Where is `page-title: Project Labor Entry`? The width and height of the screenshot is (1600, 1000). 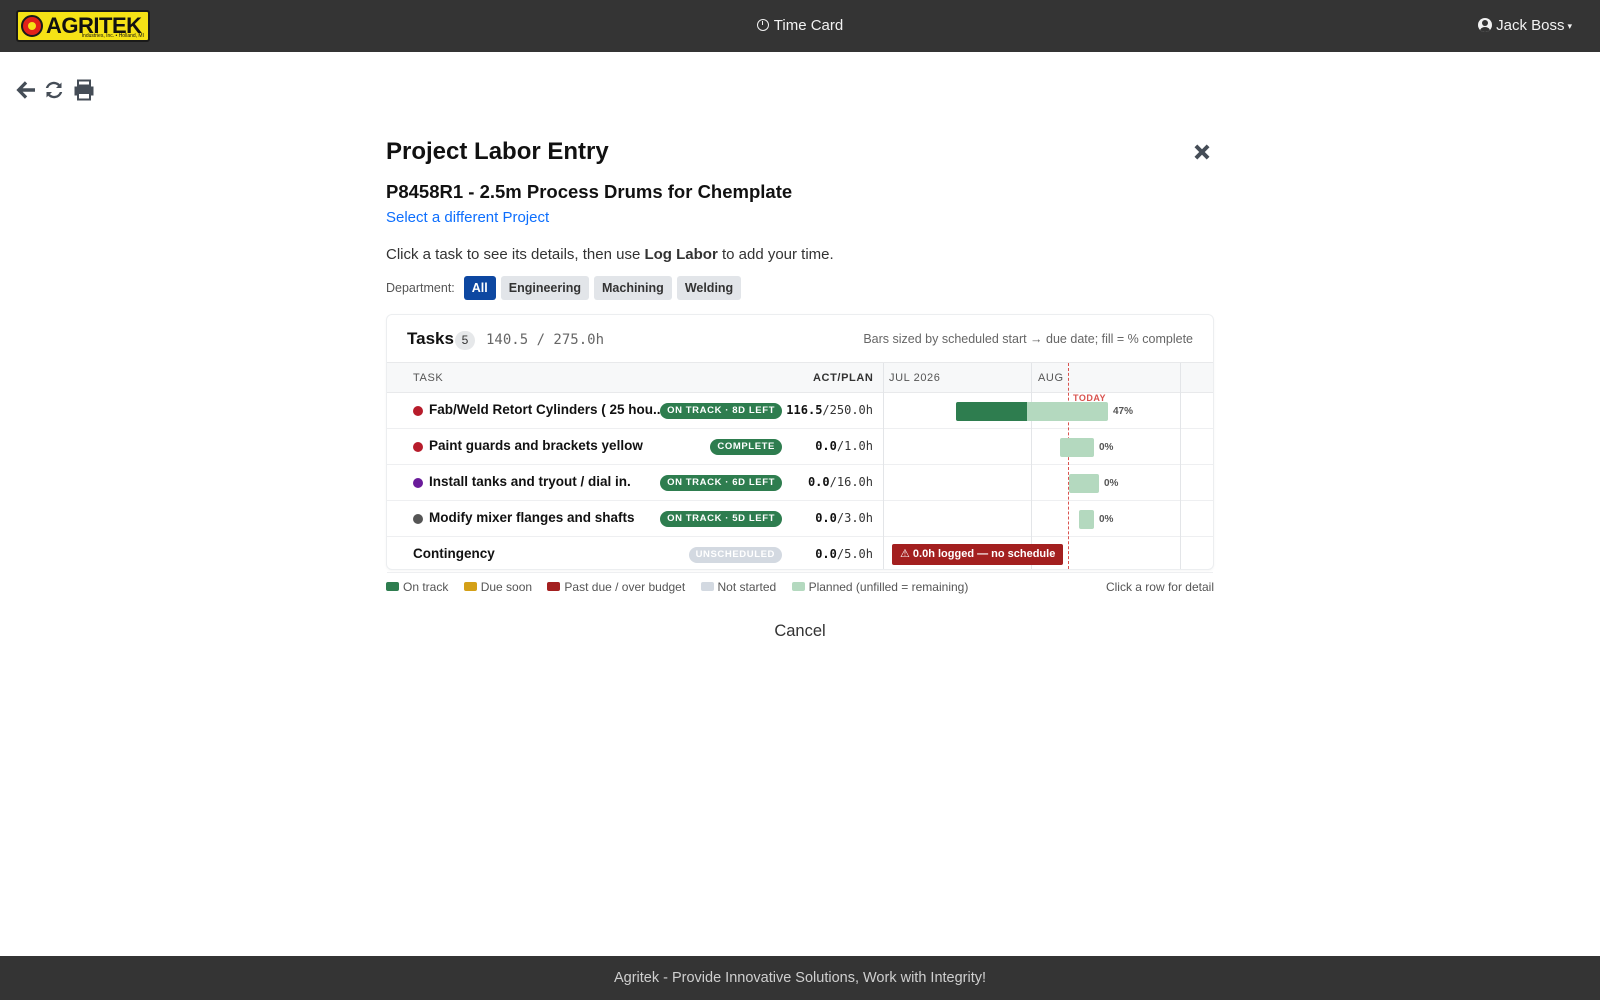 page-title: Project Labor Entry is located at coordinates (497, 151).